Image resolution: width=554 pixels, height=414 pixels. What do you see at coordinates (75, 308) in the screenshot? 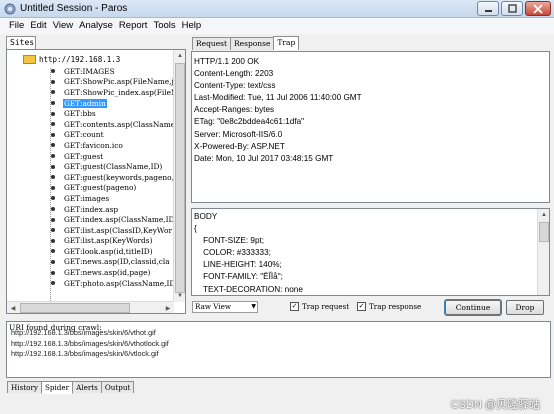
I see `tree-hscroll-thumb` at bounding box center [75, 308].